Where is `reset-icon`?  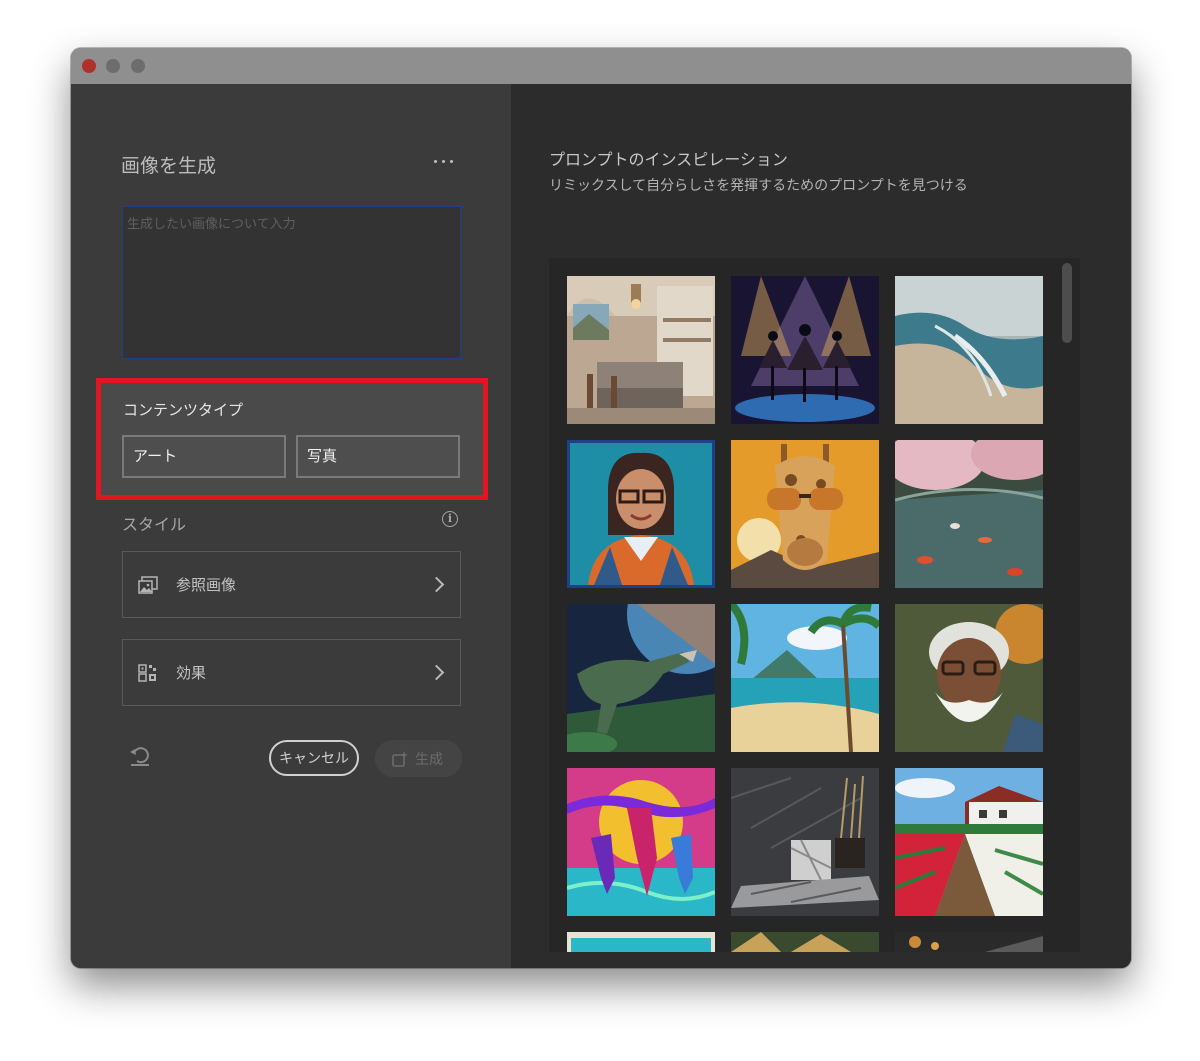
reset-icon is located at coordinates (140, 756).